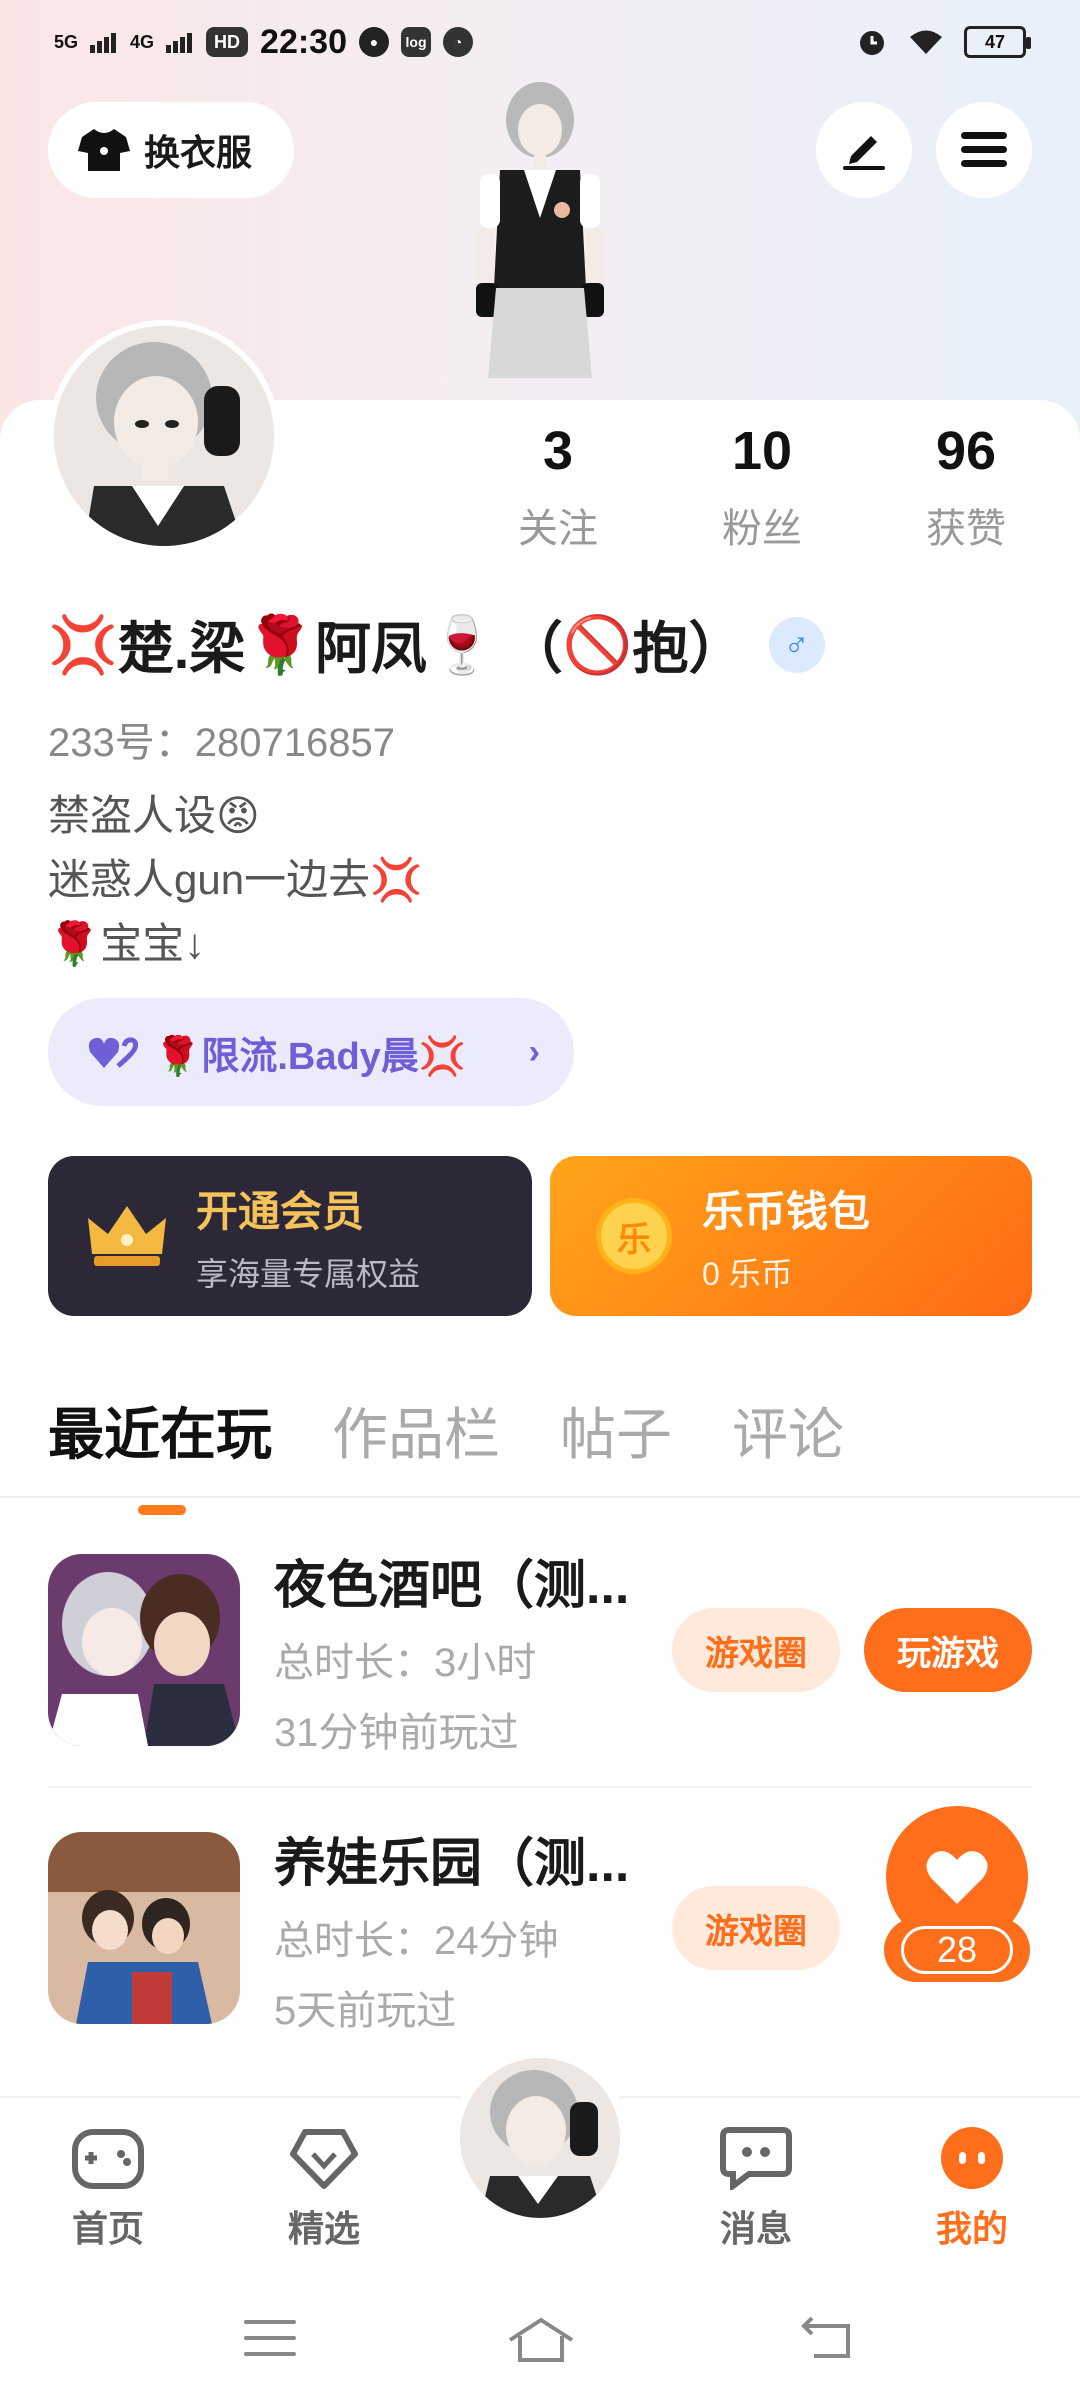 This screenshot has height=2400, width=1080. Describe the element at coordinates (747, 1273) in the screenshot. I see `wallet-subtitle: 0 乐币` at that location.